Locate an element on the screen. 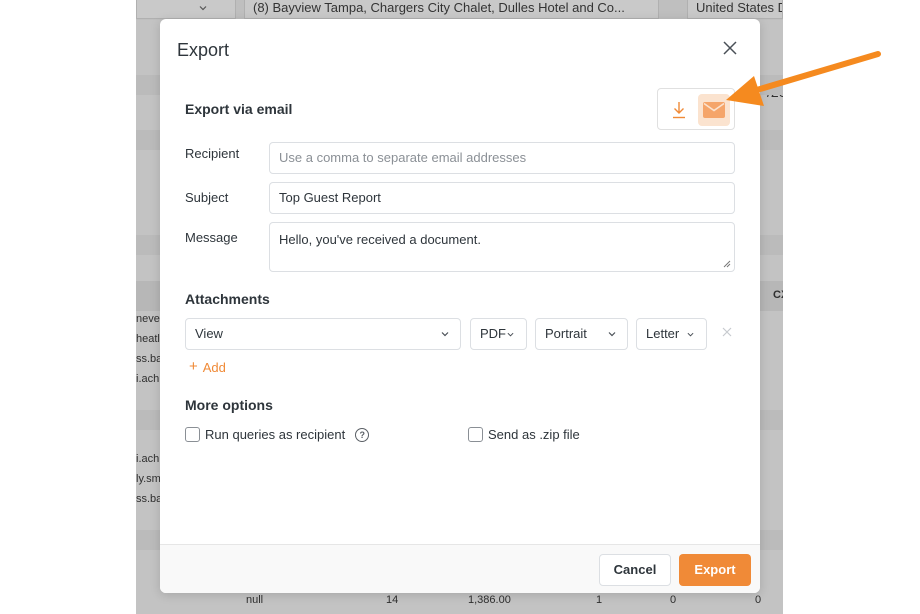 Image resolution: width=920 pixels, height=614 pixels. message-label: Message is located at coordinates (211, 237).